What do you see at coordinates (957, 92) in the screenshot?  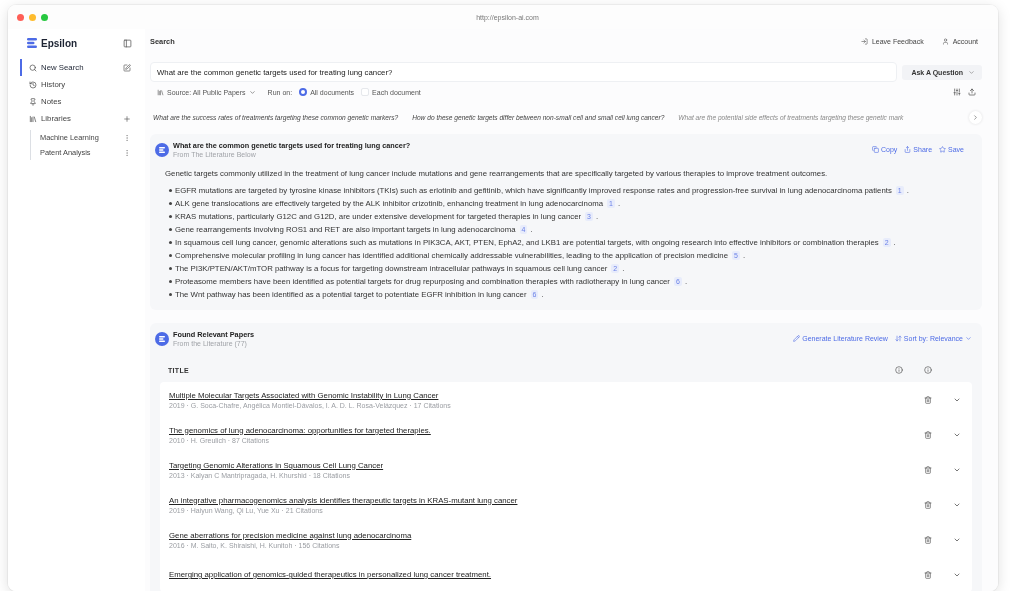 I see `sliders-icon` at bounding box center [957, 92].